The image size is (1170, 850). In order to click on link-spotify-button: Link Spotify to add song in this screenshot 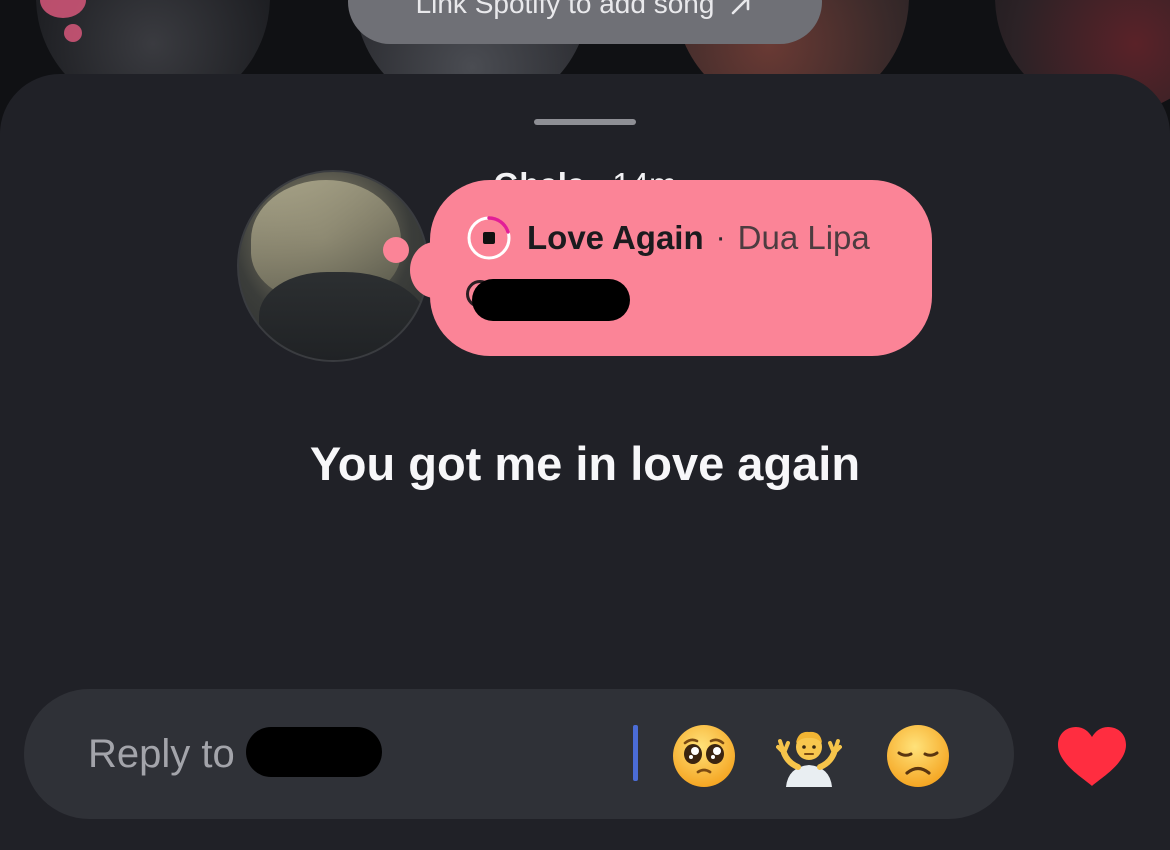, I will do `click(585, 22)`.